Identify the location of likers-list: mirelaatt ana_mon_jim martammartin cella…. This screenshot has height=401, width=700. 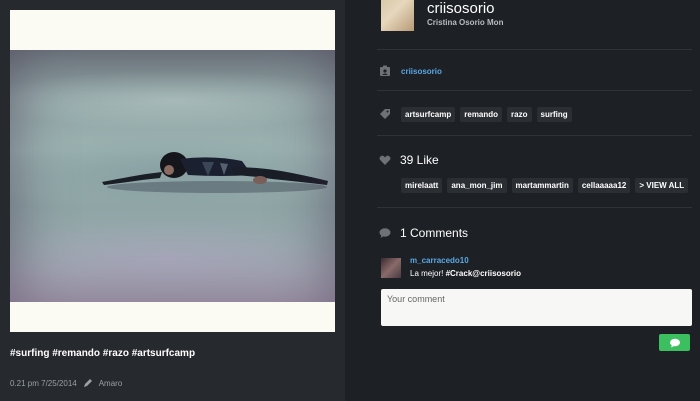
(545, 185).